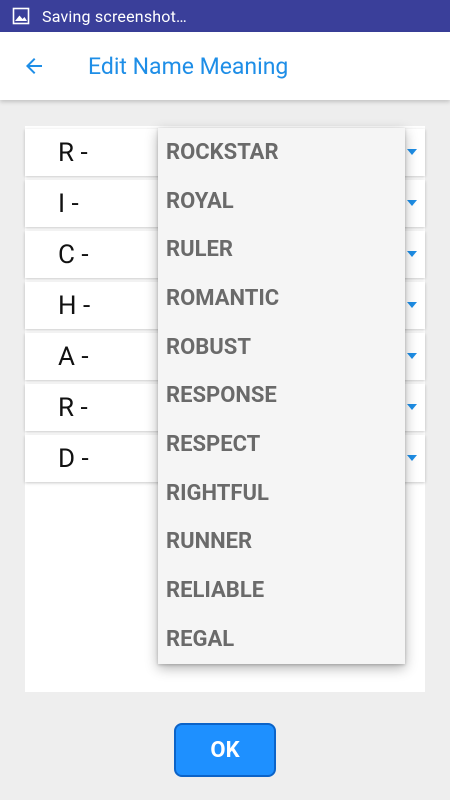  I want to click on letter-label: D -, so click(73, 458).